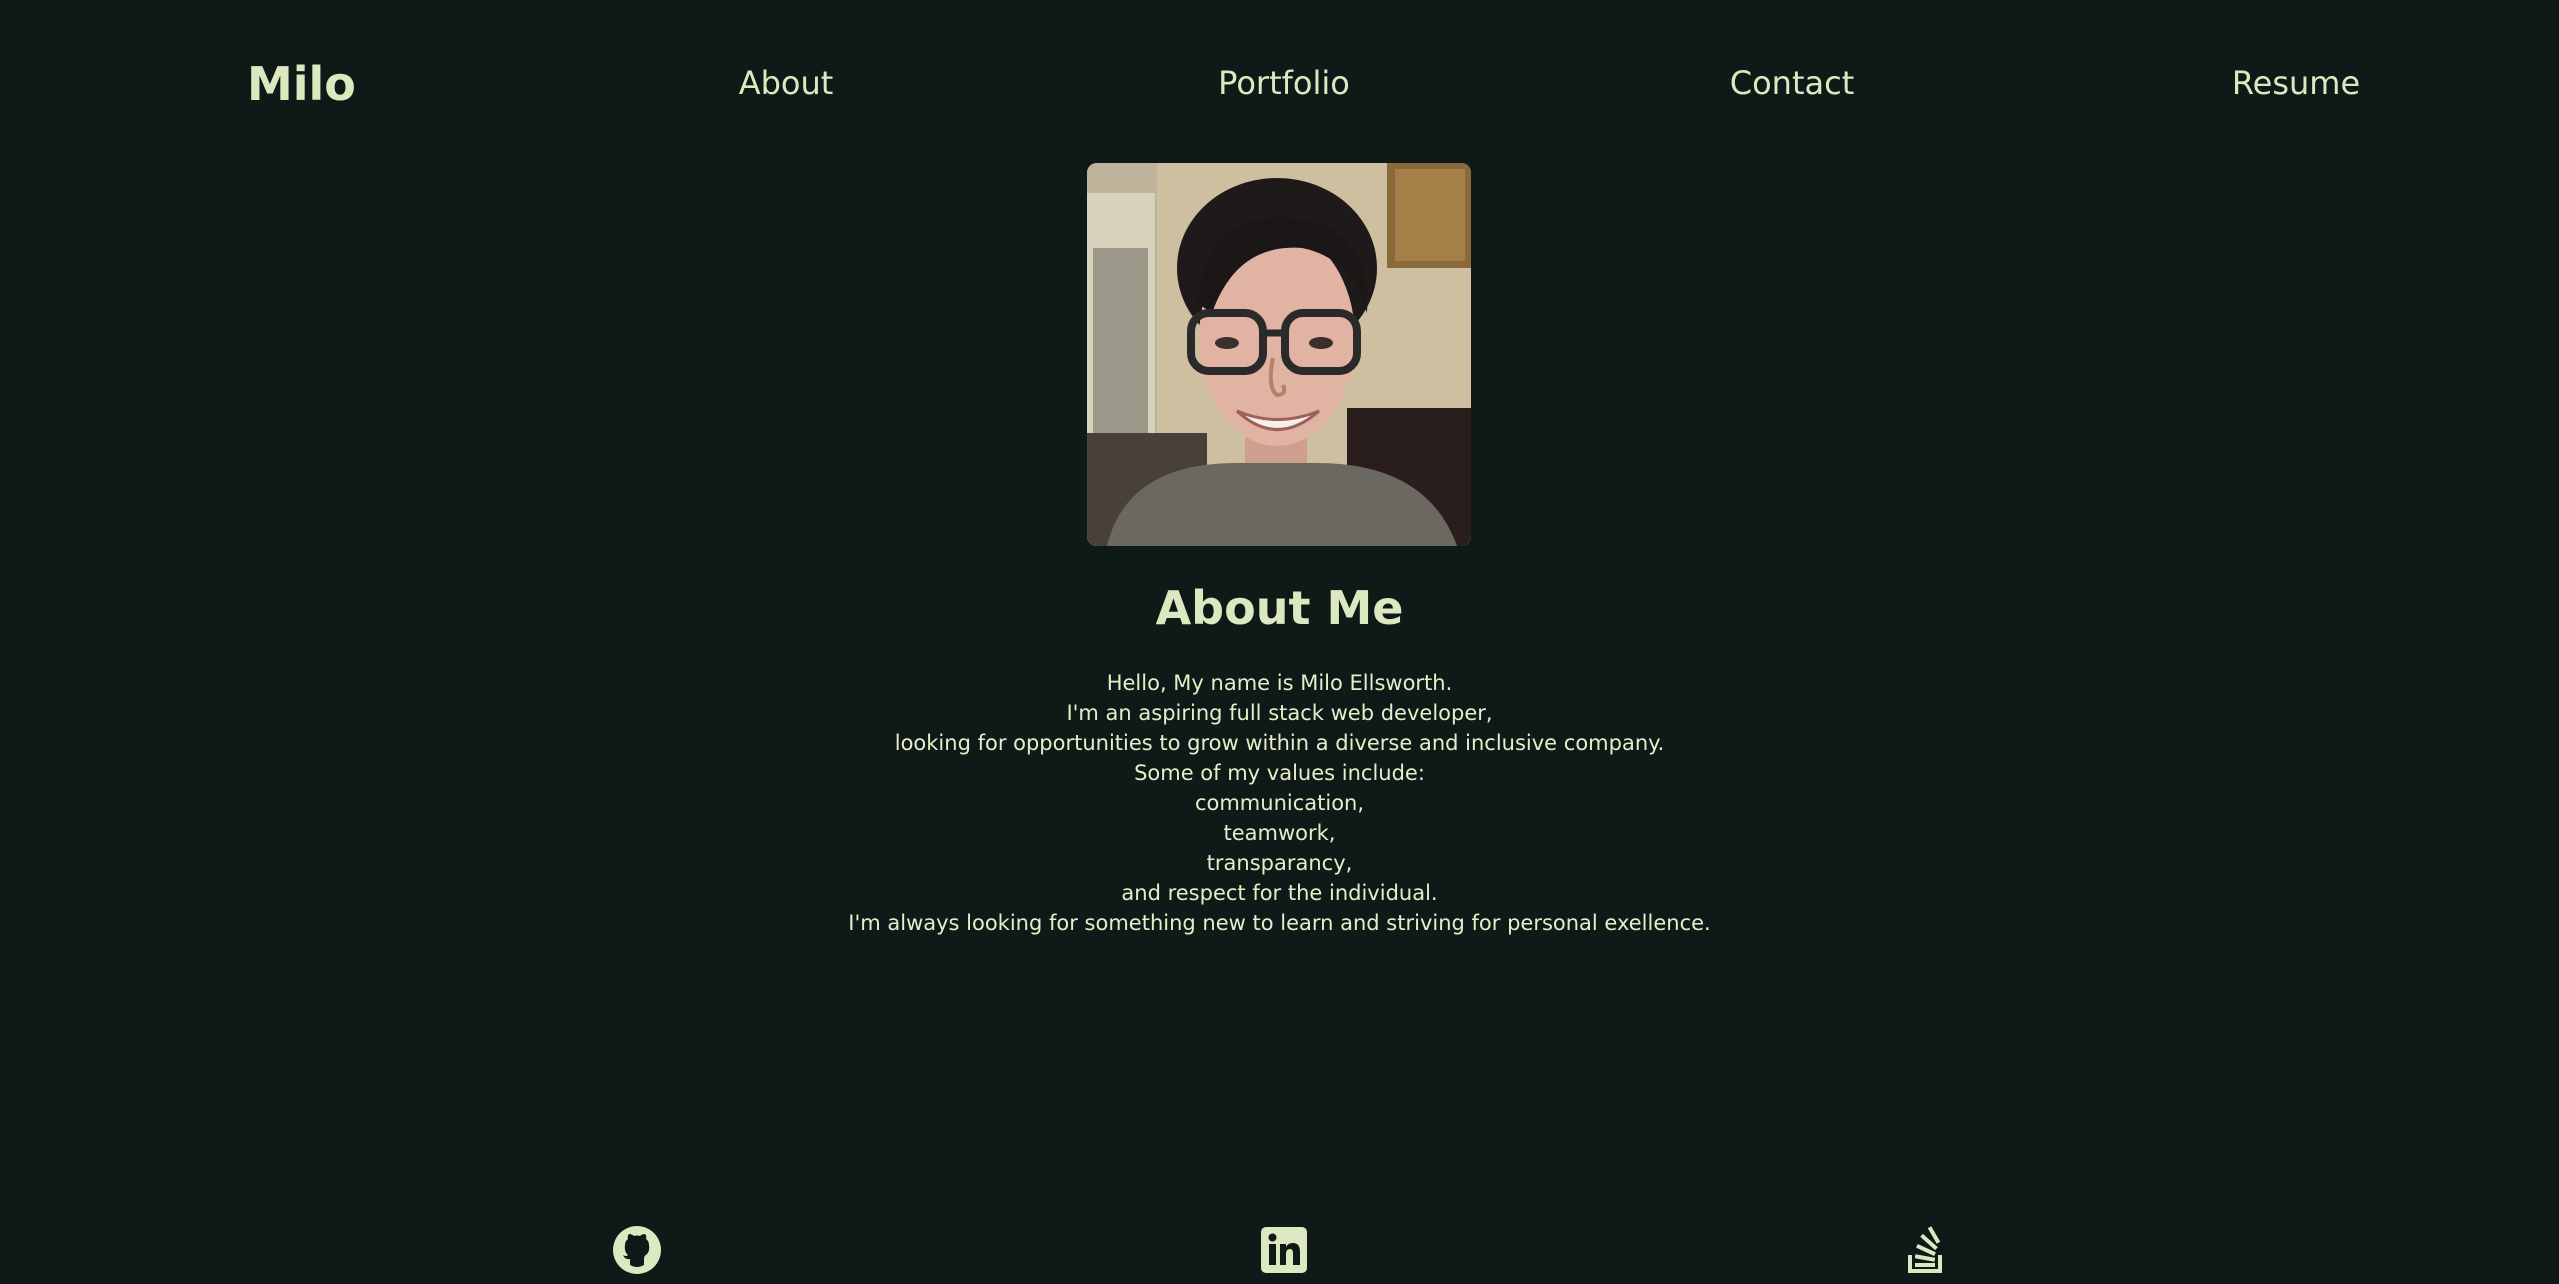  Describe the element at coordinates (1284, 1250) in the screenshot. I see `linkedin-icon` at that location.